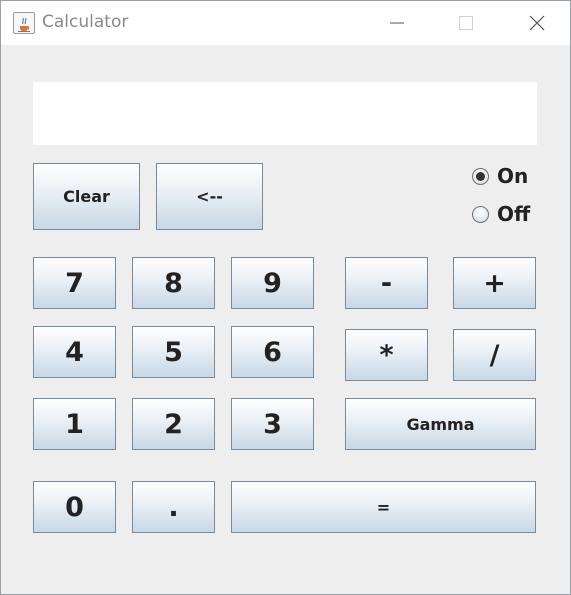  Describe the element at coordinates (74, 424) in the screenshot. I see `key-1: 1` at that location.